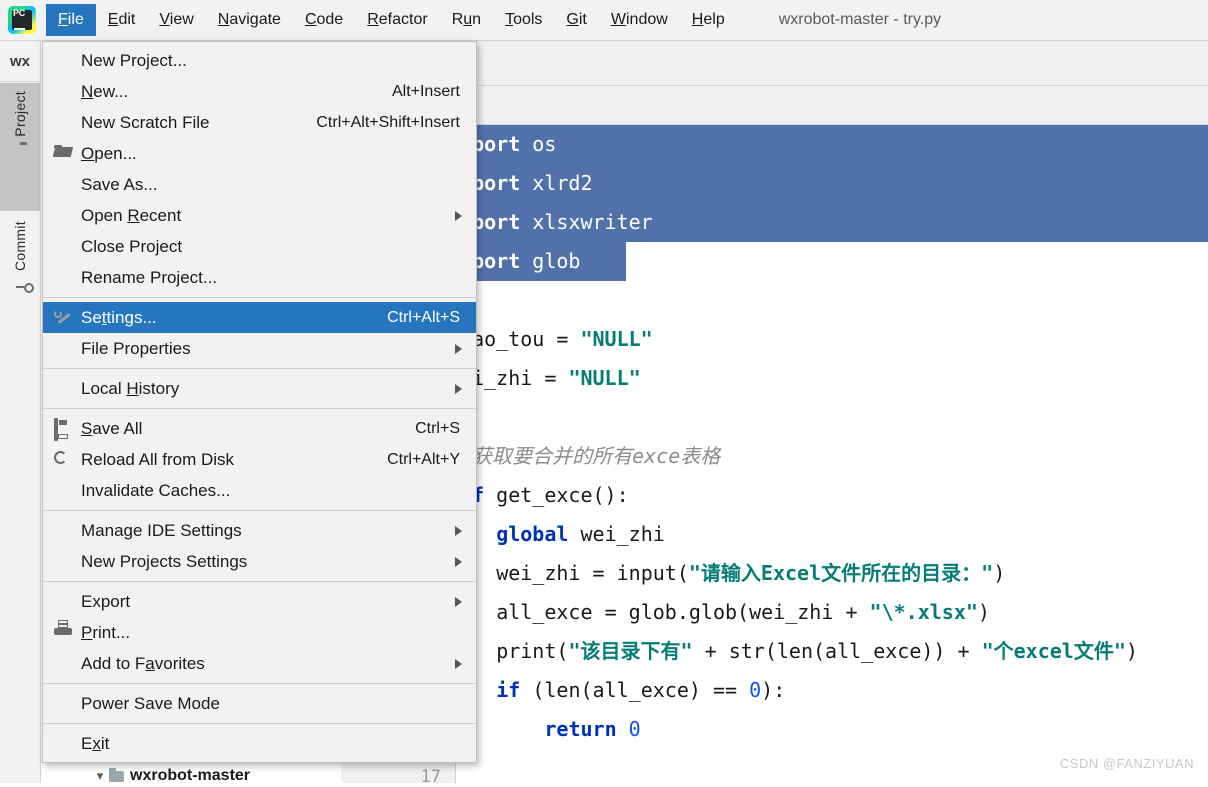 The image size is (1208, 787). I want to click on menu-item-close-project: Close Project, so click(259, 246).